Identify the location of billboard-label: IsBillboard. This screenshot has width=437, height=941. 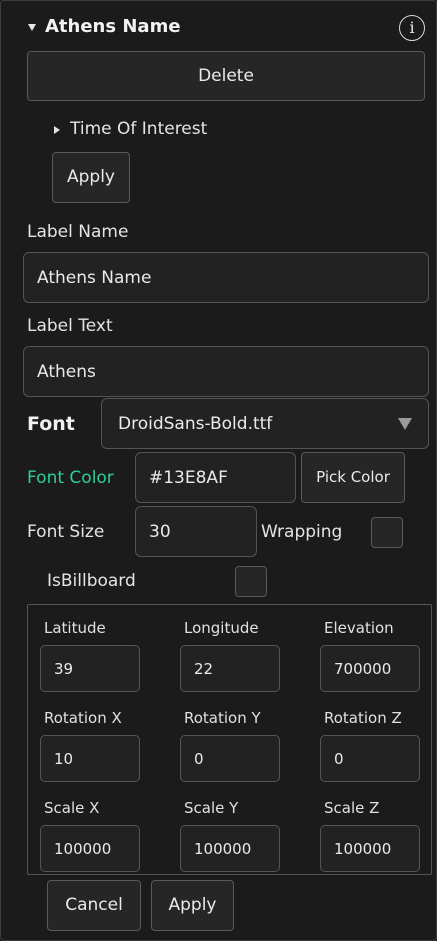
(91, 581).